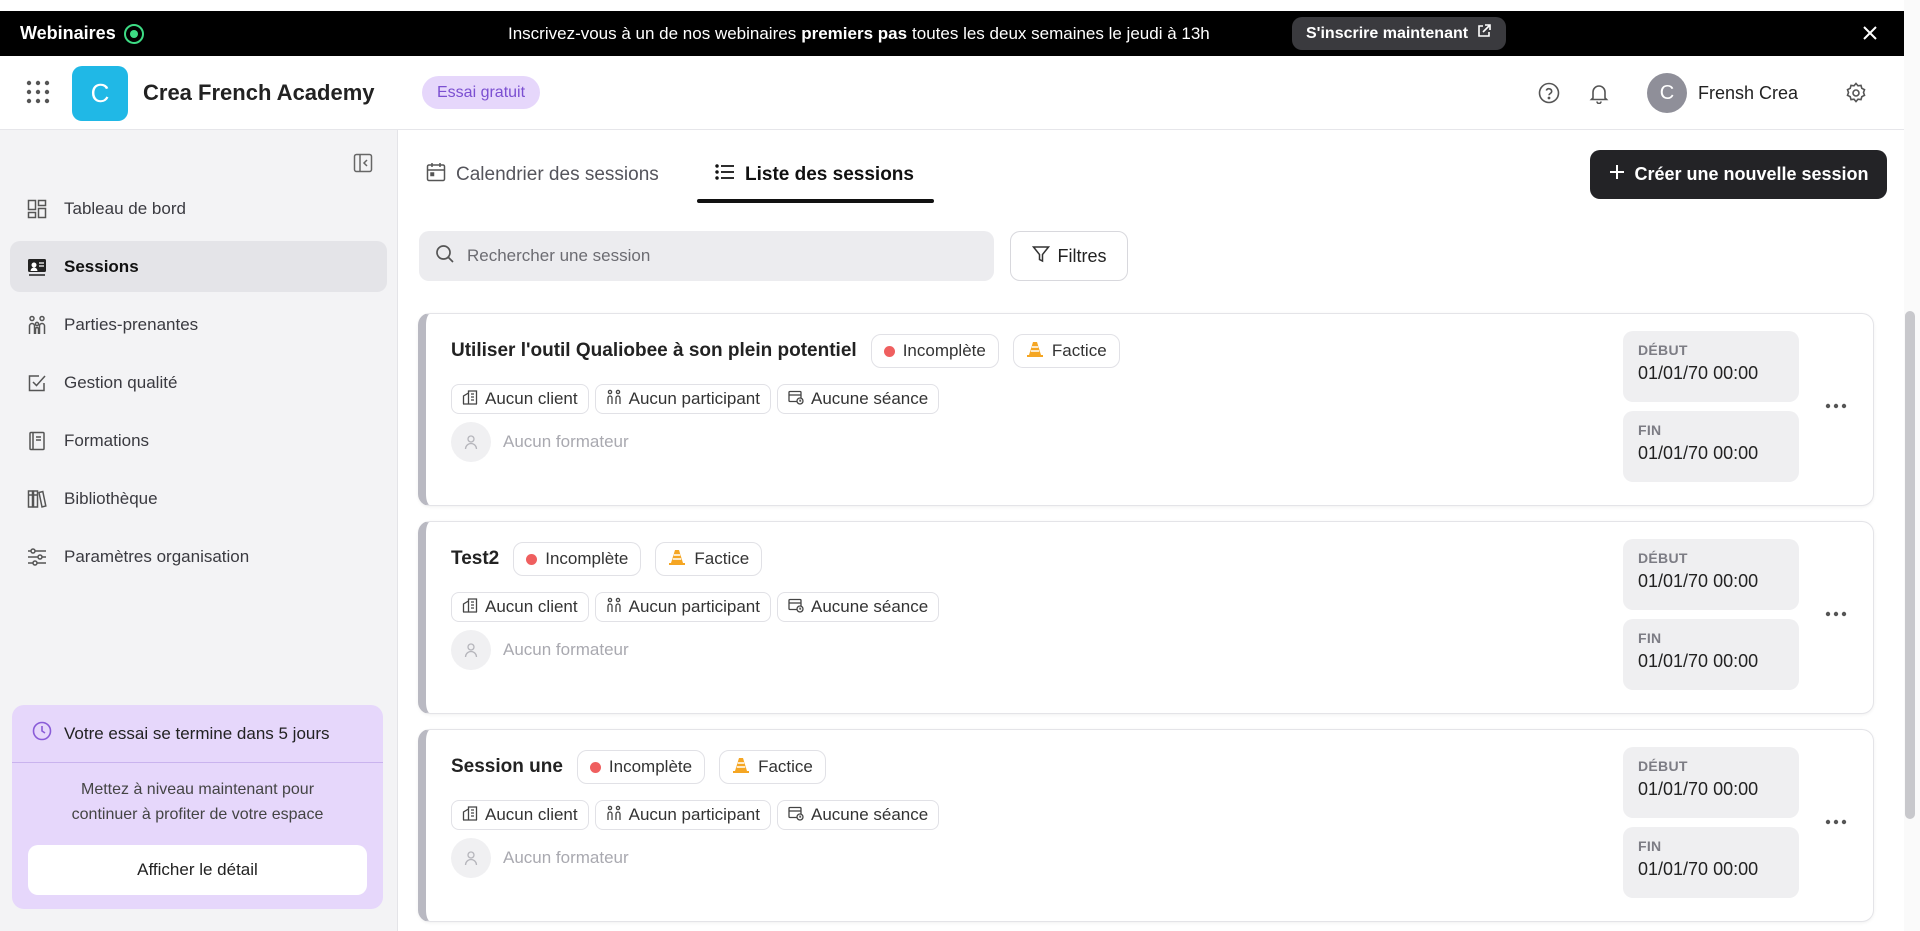  Describe the element at coordinates (198, 208) in the screenshot. I see `sidebar-item-tableau-de-bord: Tableau de bord` at that location.